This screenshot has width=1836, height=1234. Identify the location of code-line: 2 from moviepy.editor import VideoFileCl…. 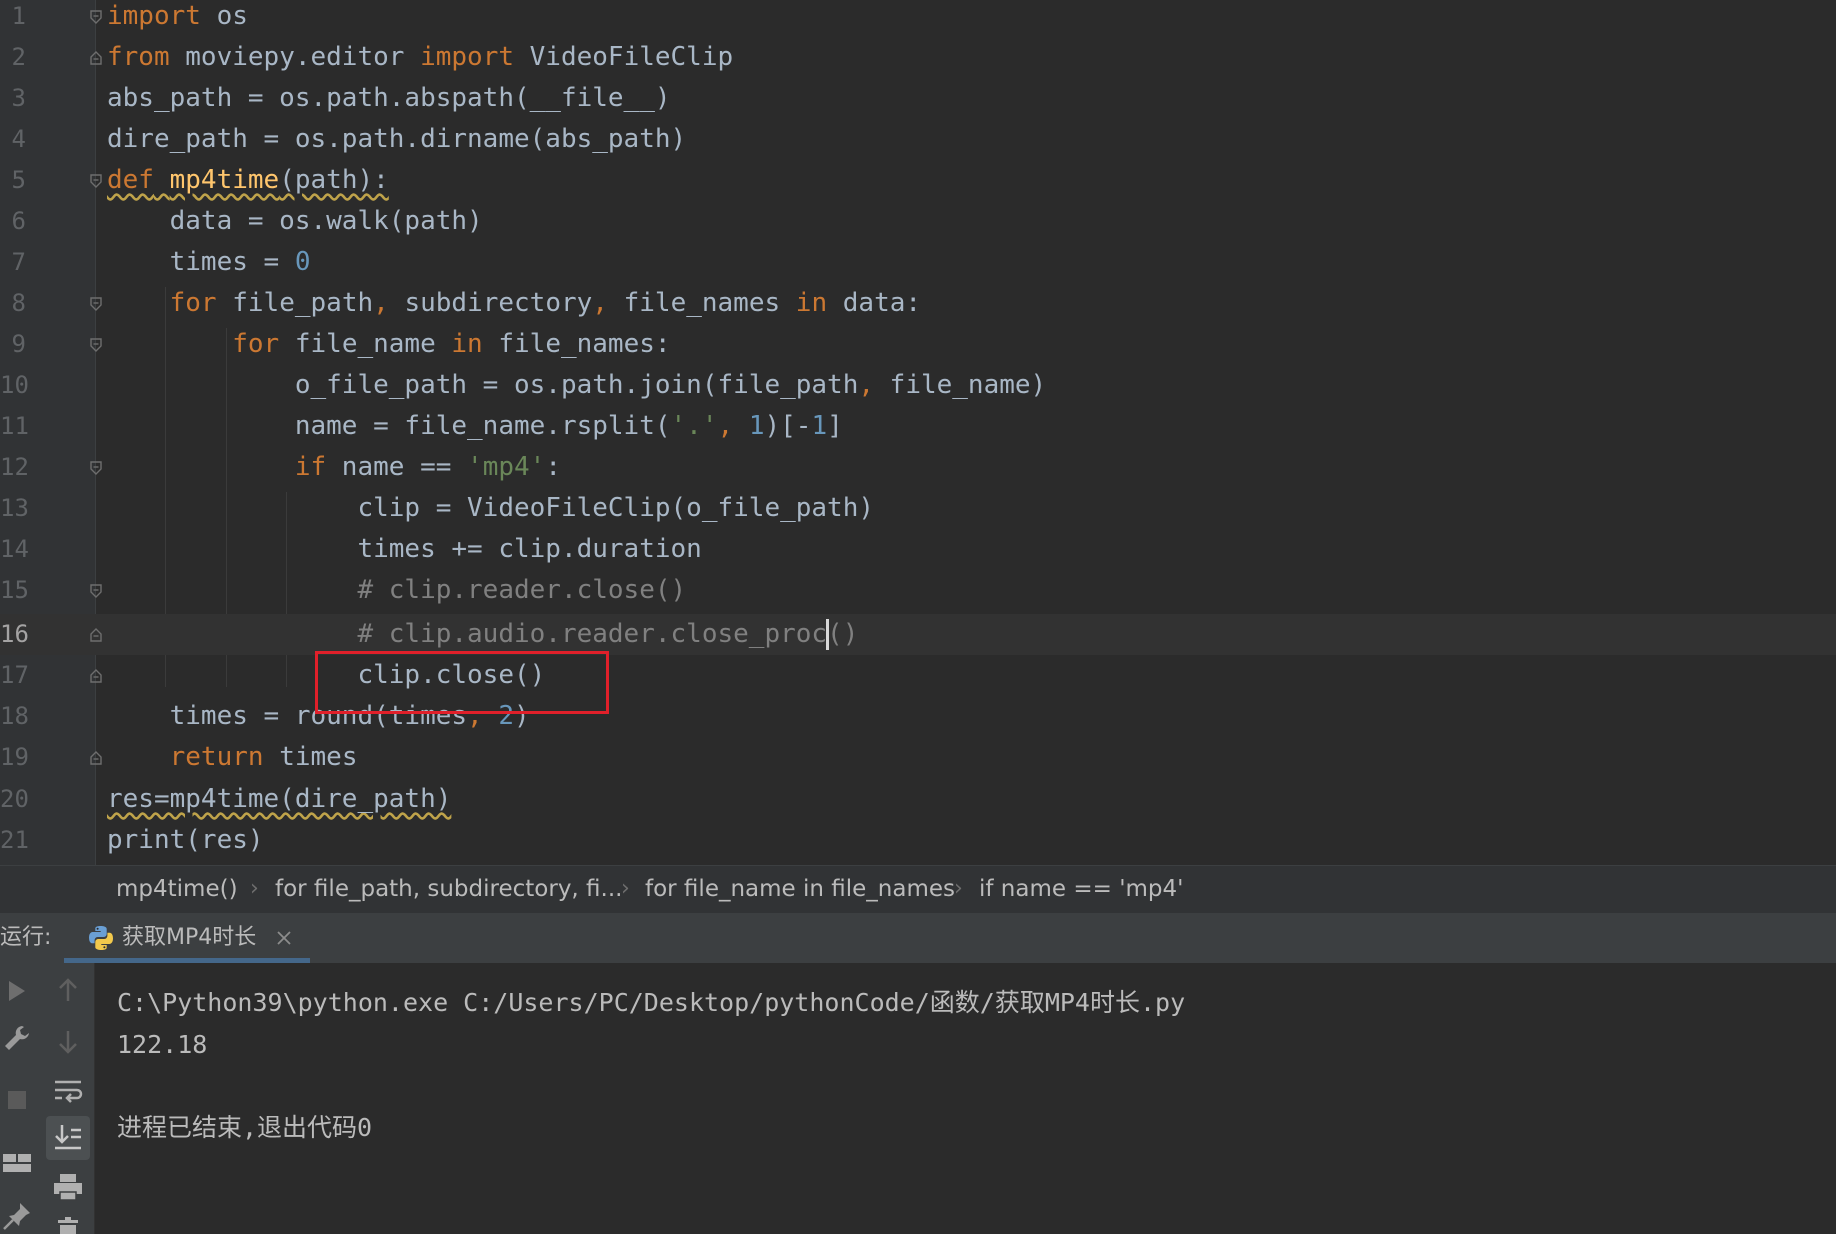
(918, 57).